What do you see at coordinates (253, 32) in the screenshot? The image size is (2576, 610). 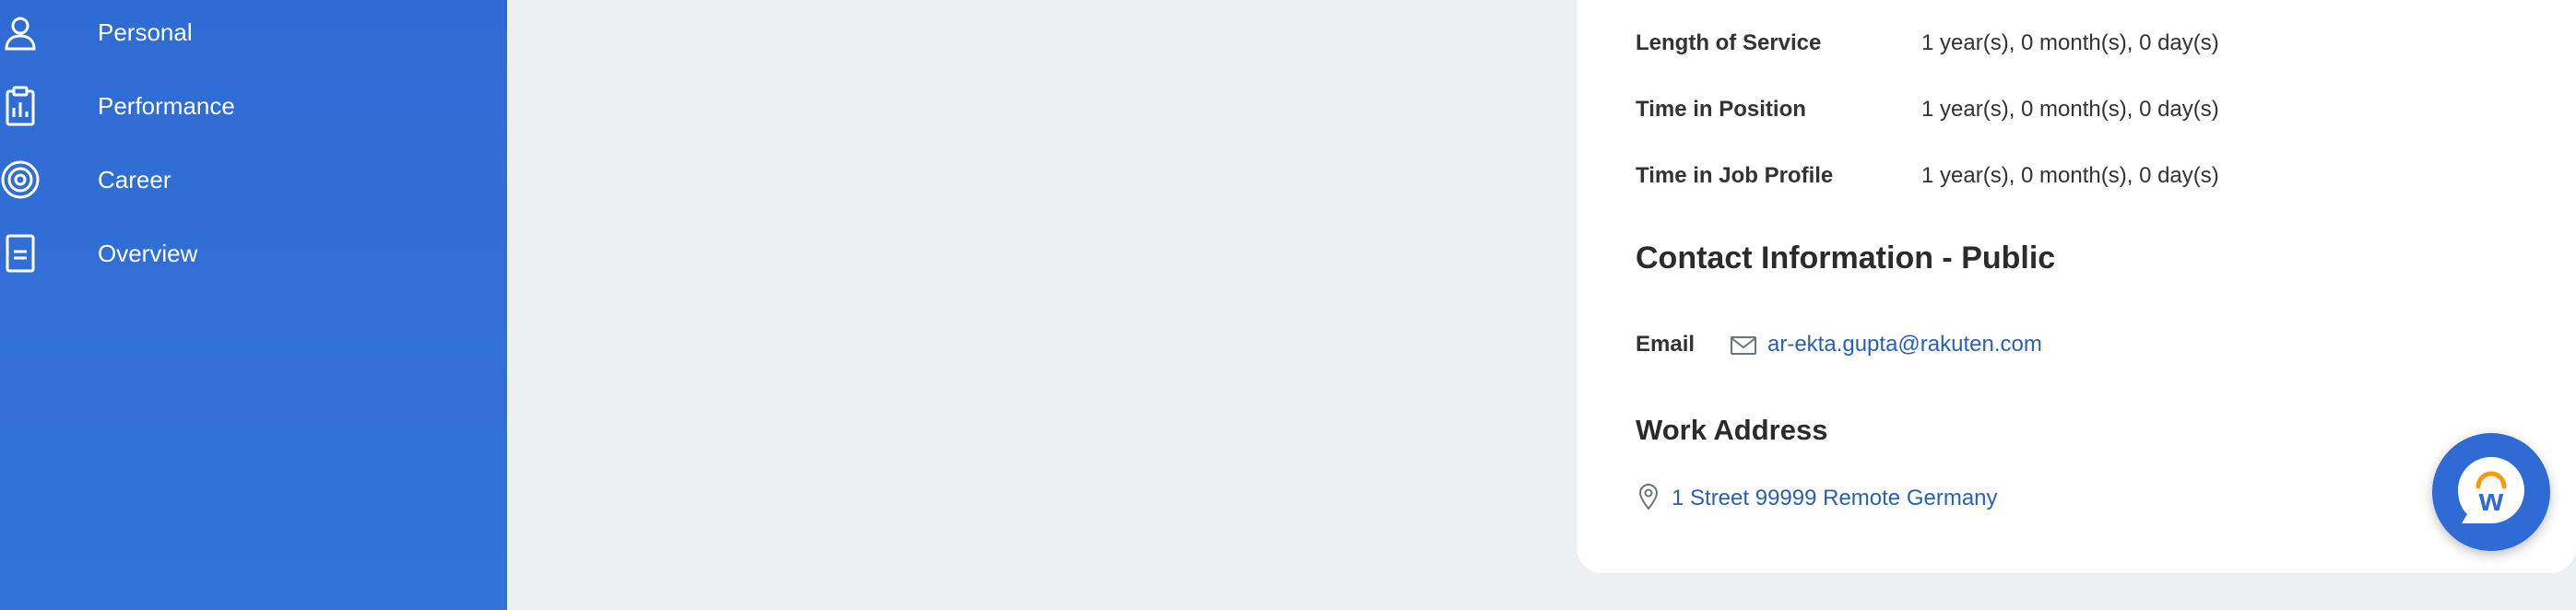 I see `sidebar-item-personal: Personal` at bounding box center [253, 32].